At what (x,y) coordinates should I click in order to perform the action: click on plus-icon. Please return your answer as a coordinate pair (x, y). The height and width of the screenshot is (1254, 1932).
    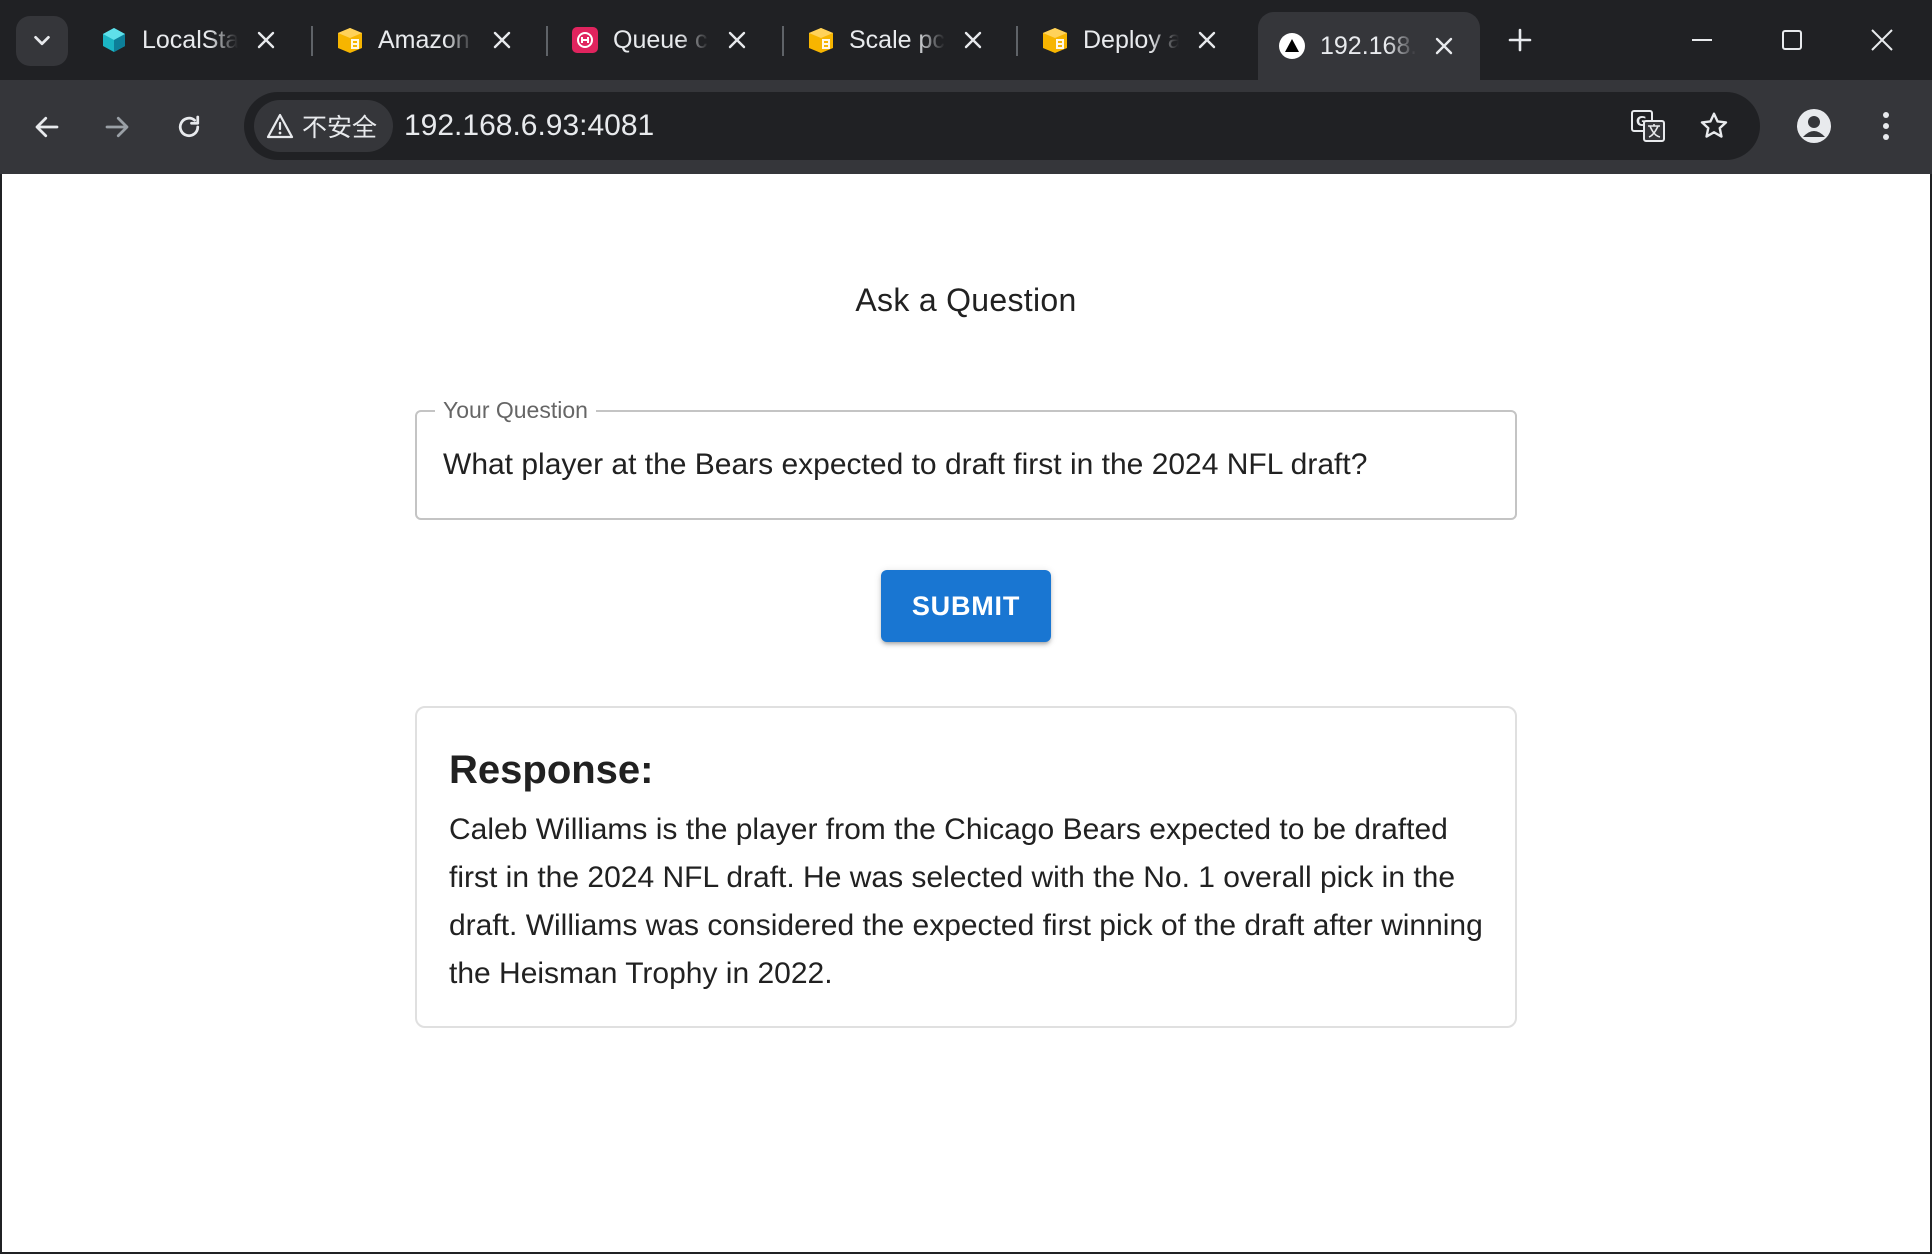
    Looking at the image, I should click on (1520, 40).